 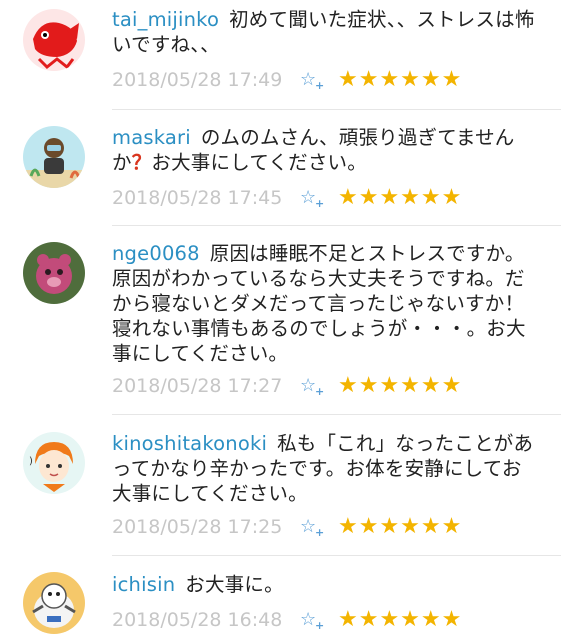 I want to click on username-link: maskari, so click(x=151, y=137).